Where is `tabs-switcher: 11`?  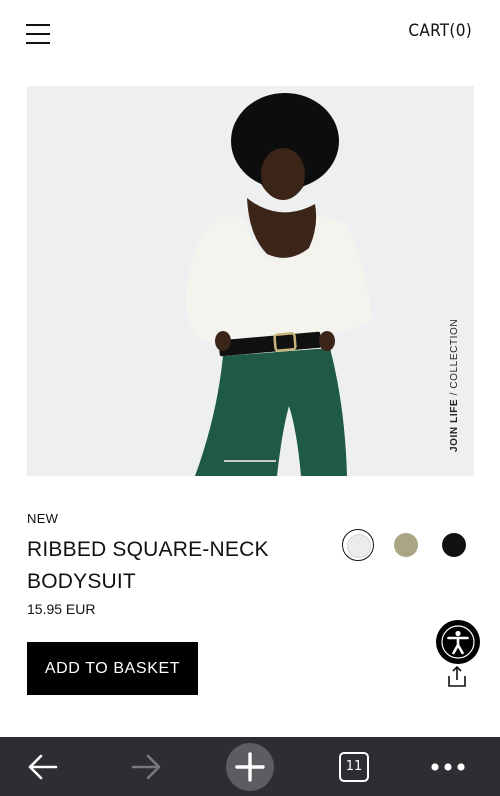
tabs-switcher: 11 is located at coordinates (354, 766).